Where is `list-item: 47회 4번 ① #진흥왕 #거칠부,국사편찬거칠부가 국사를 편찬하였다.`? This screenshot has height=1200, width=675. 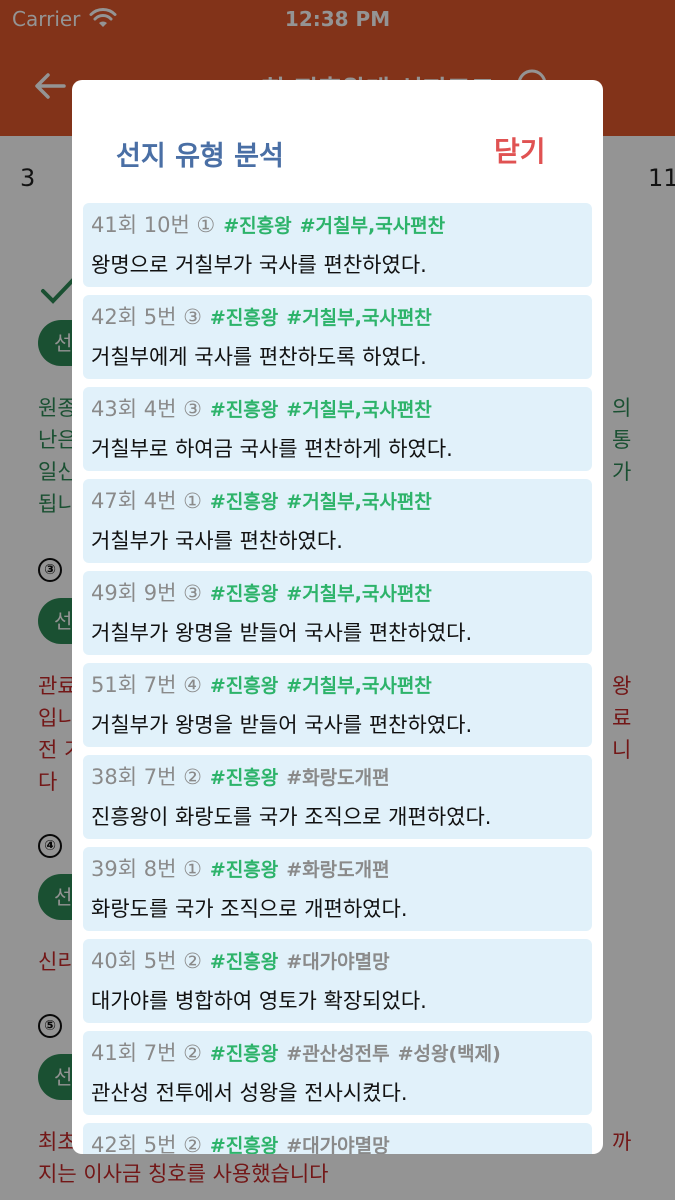
list-item: 47회 4번 ① #진흥왕 #거칠부,국사편찬거칠부가 국사를 편찬하였다. is located at coordinates (337, 521).